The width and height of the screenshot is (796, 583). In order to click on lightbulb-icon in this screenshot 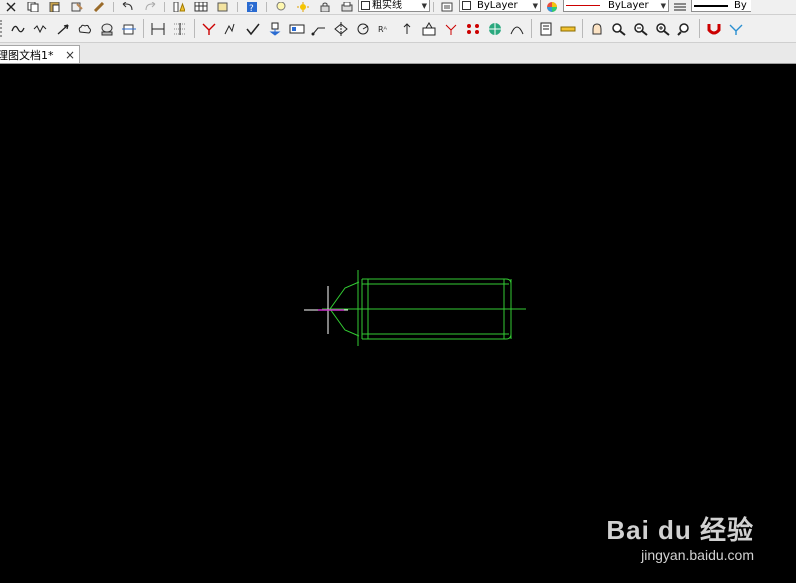, I will do `click(281, 7)`.